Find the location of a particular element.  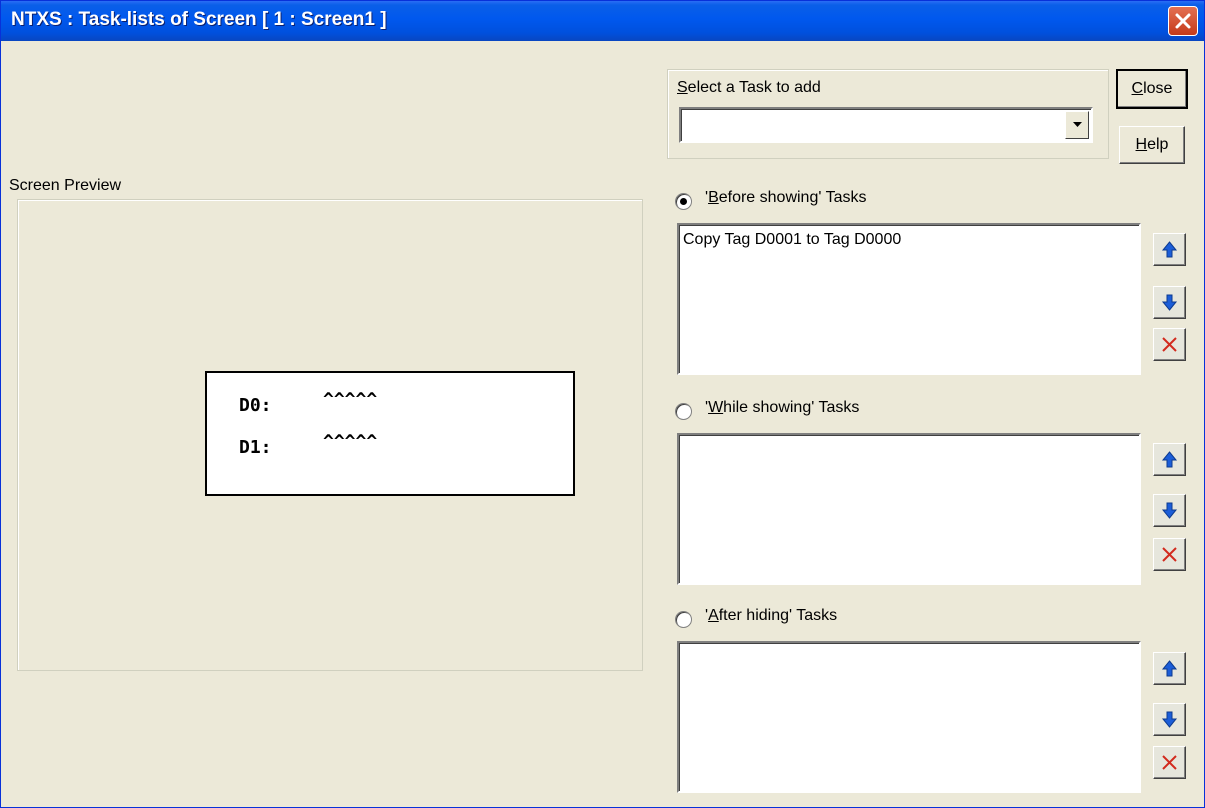

help-button: Help is located at coordinates (1152, 145).